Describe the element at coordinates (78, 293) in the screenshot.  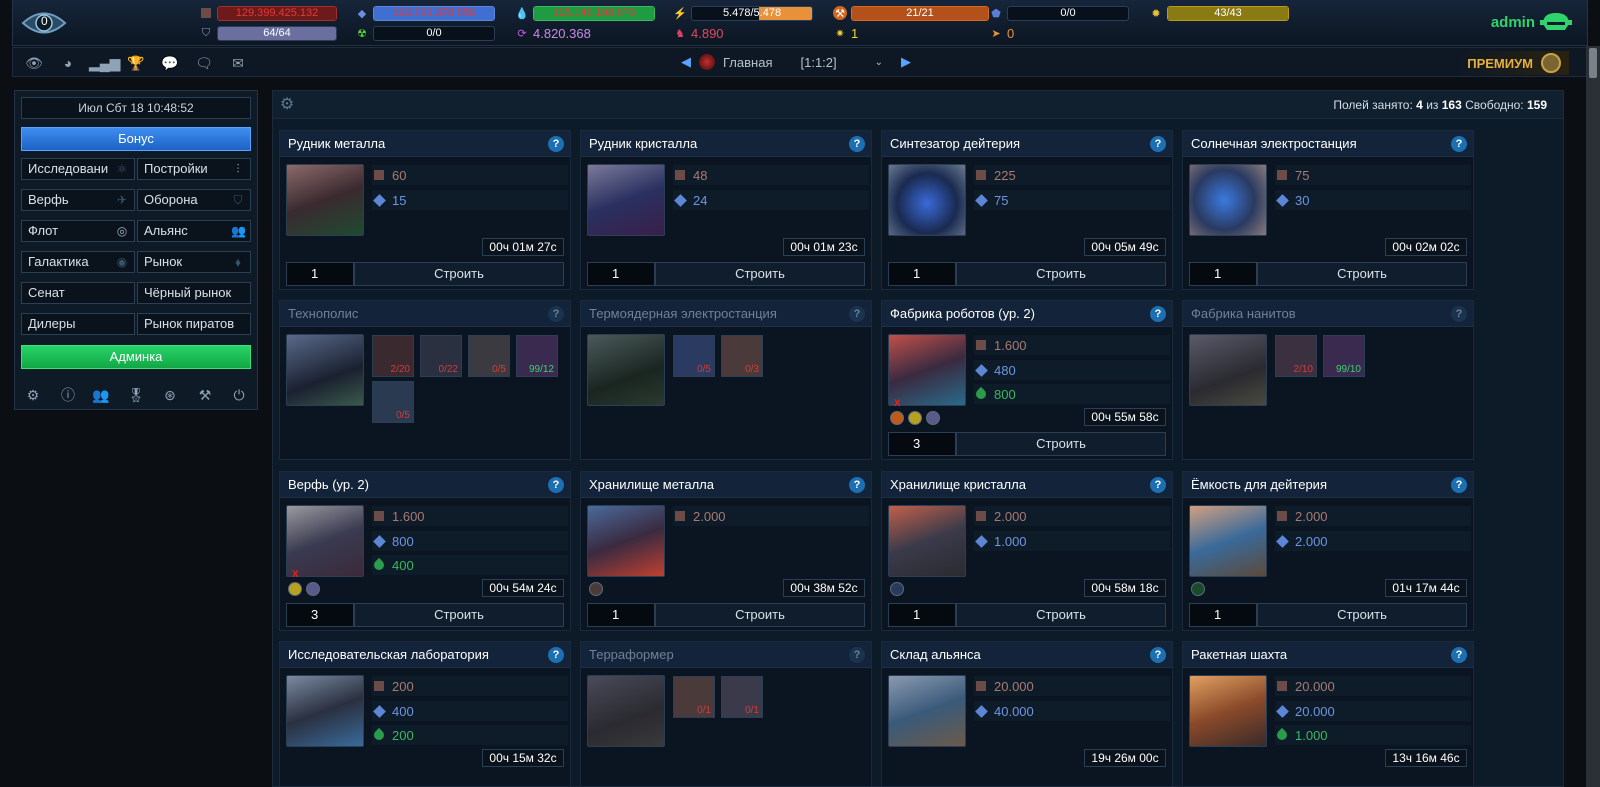
I see `sidebar-item-senate: Сенат` at that location.